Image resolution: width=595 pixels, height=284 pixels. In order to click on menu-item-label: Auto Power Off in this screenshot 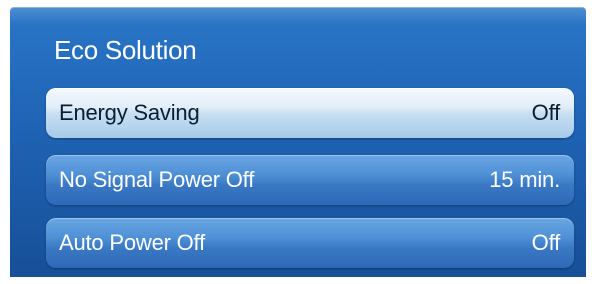, I will do `click(132, 242)`.